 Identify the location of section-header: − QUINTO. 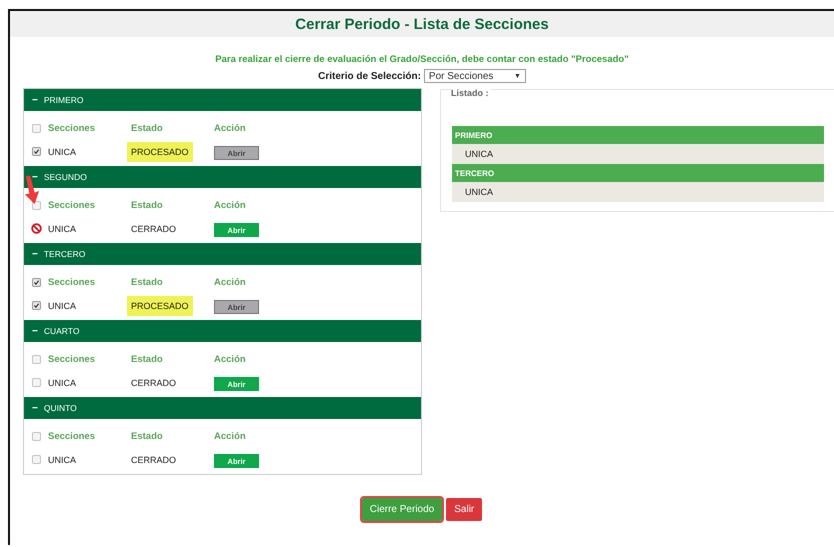
(222, 408).